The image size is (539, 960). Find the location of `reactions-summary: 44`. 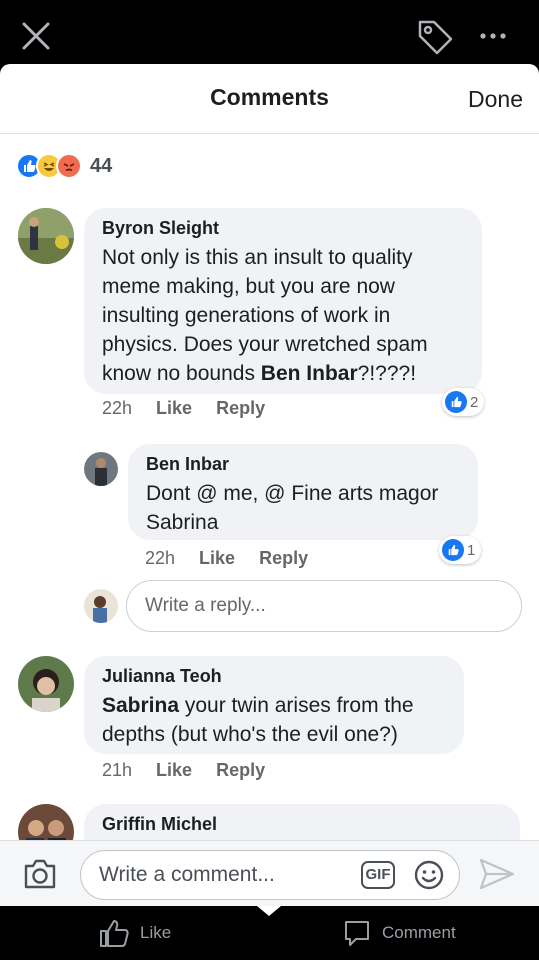

reactions-summary: 44 is located at coordinates (64, 166).